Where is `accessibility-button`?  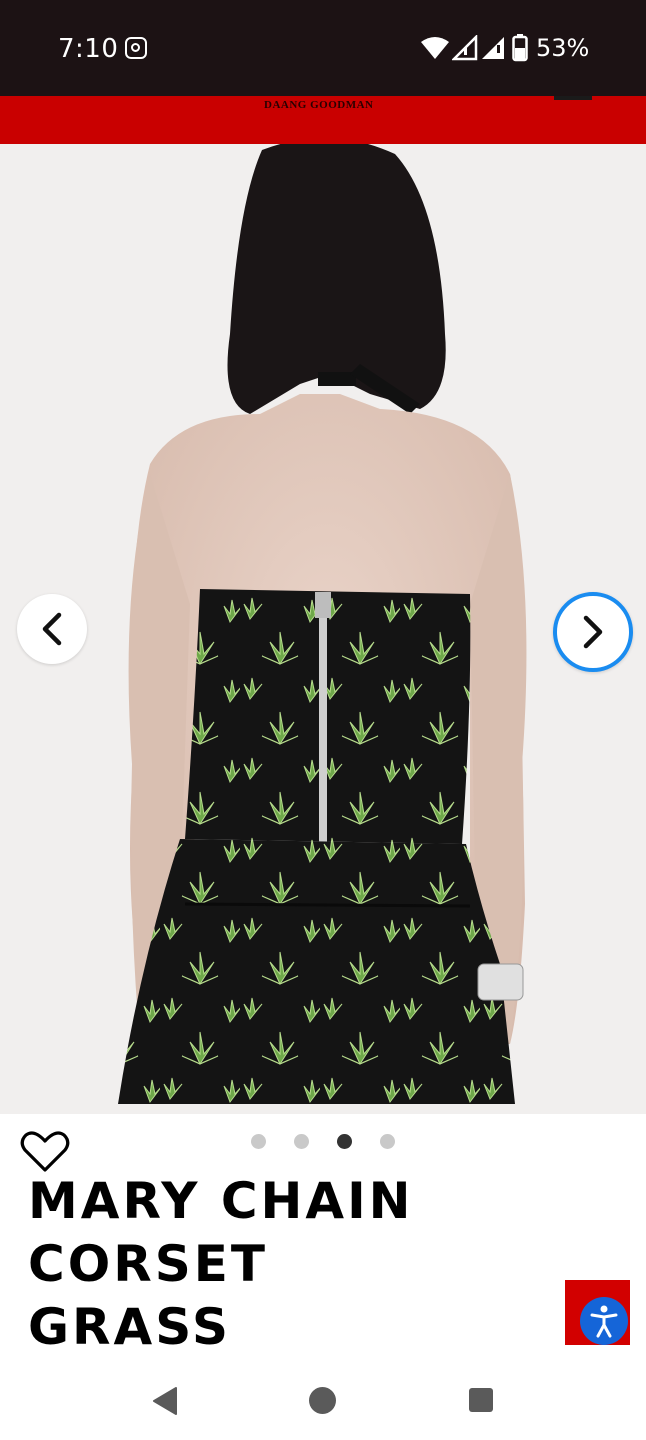 accessibility-button is located at coordinates (604, 1321).